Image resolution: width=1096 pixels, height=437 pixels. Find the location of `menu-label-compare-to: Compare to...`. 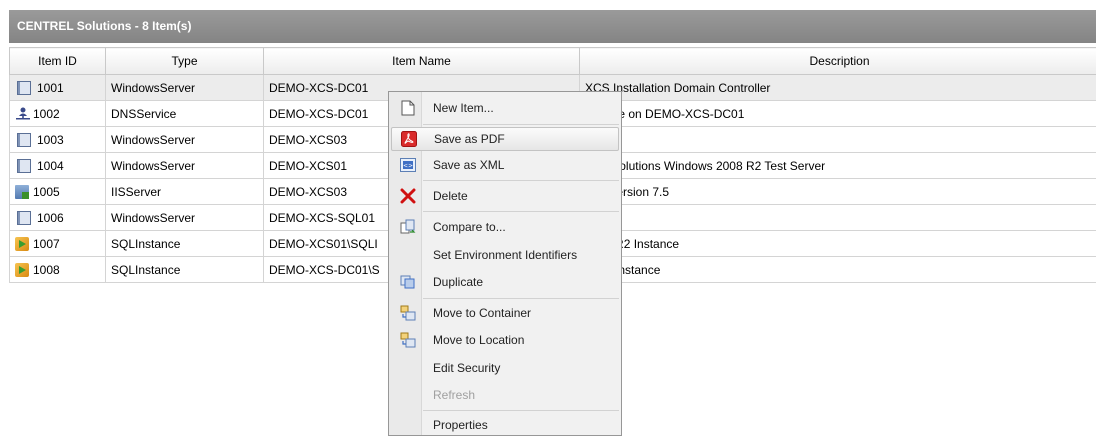

menu-label-compare-to: Compare to... is located at coordinates (469, 227).